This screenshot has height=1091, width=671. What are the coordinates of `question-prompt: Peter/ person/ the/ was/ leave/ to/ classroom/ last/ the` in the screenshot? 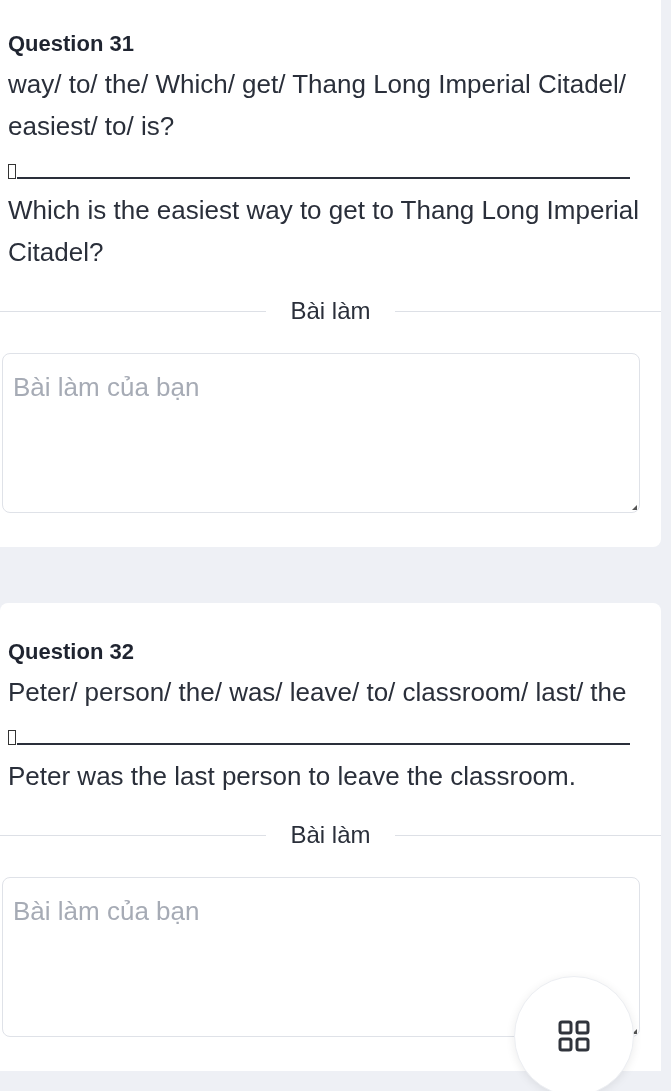 It's located at (317, 692).